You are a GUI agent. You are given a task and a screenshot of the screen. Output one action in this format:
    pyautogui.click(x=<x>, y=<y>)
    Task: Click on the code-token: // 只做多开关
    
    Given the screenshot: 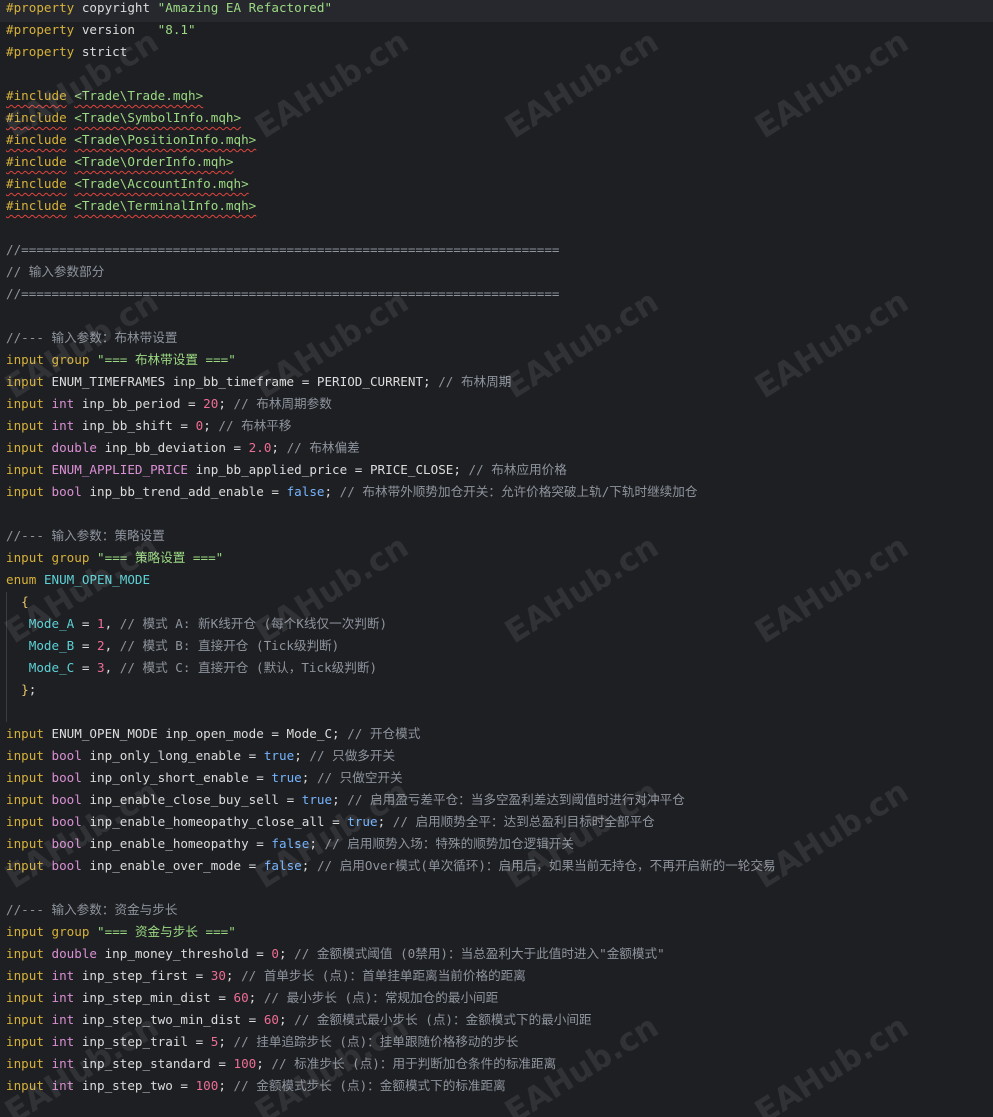 What is the action you would take?
    pyautogui.click(x=352, y=755)
    